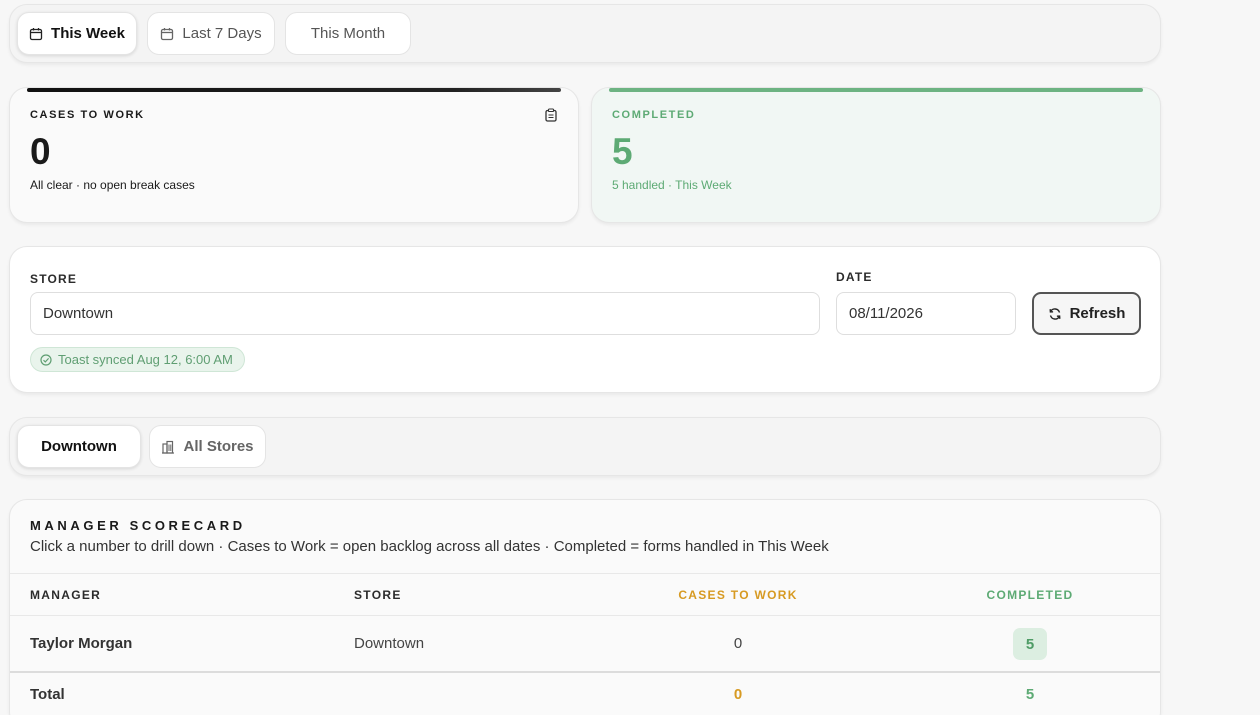 The height and width of the screenshot is (715, 1260). I want to click on clipboard-icon, so click(551, 115).